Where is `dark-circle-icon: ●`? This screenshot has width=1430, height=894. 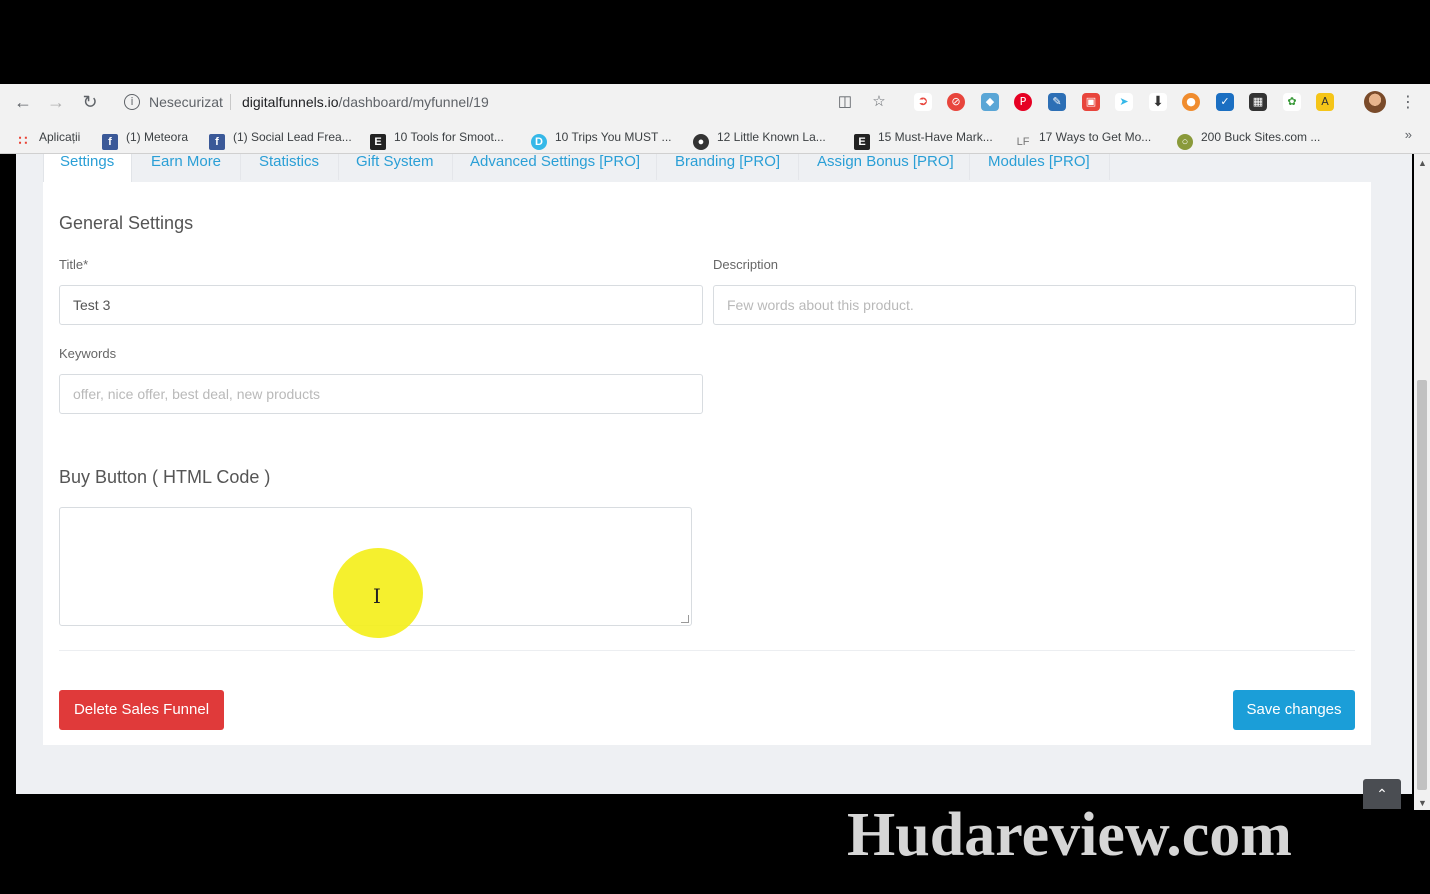
dark-circle-icon: ● is located at coordinates (701, 142).